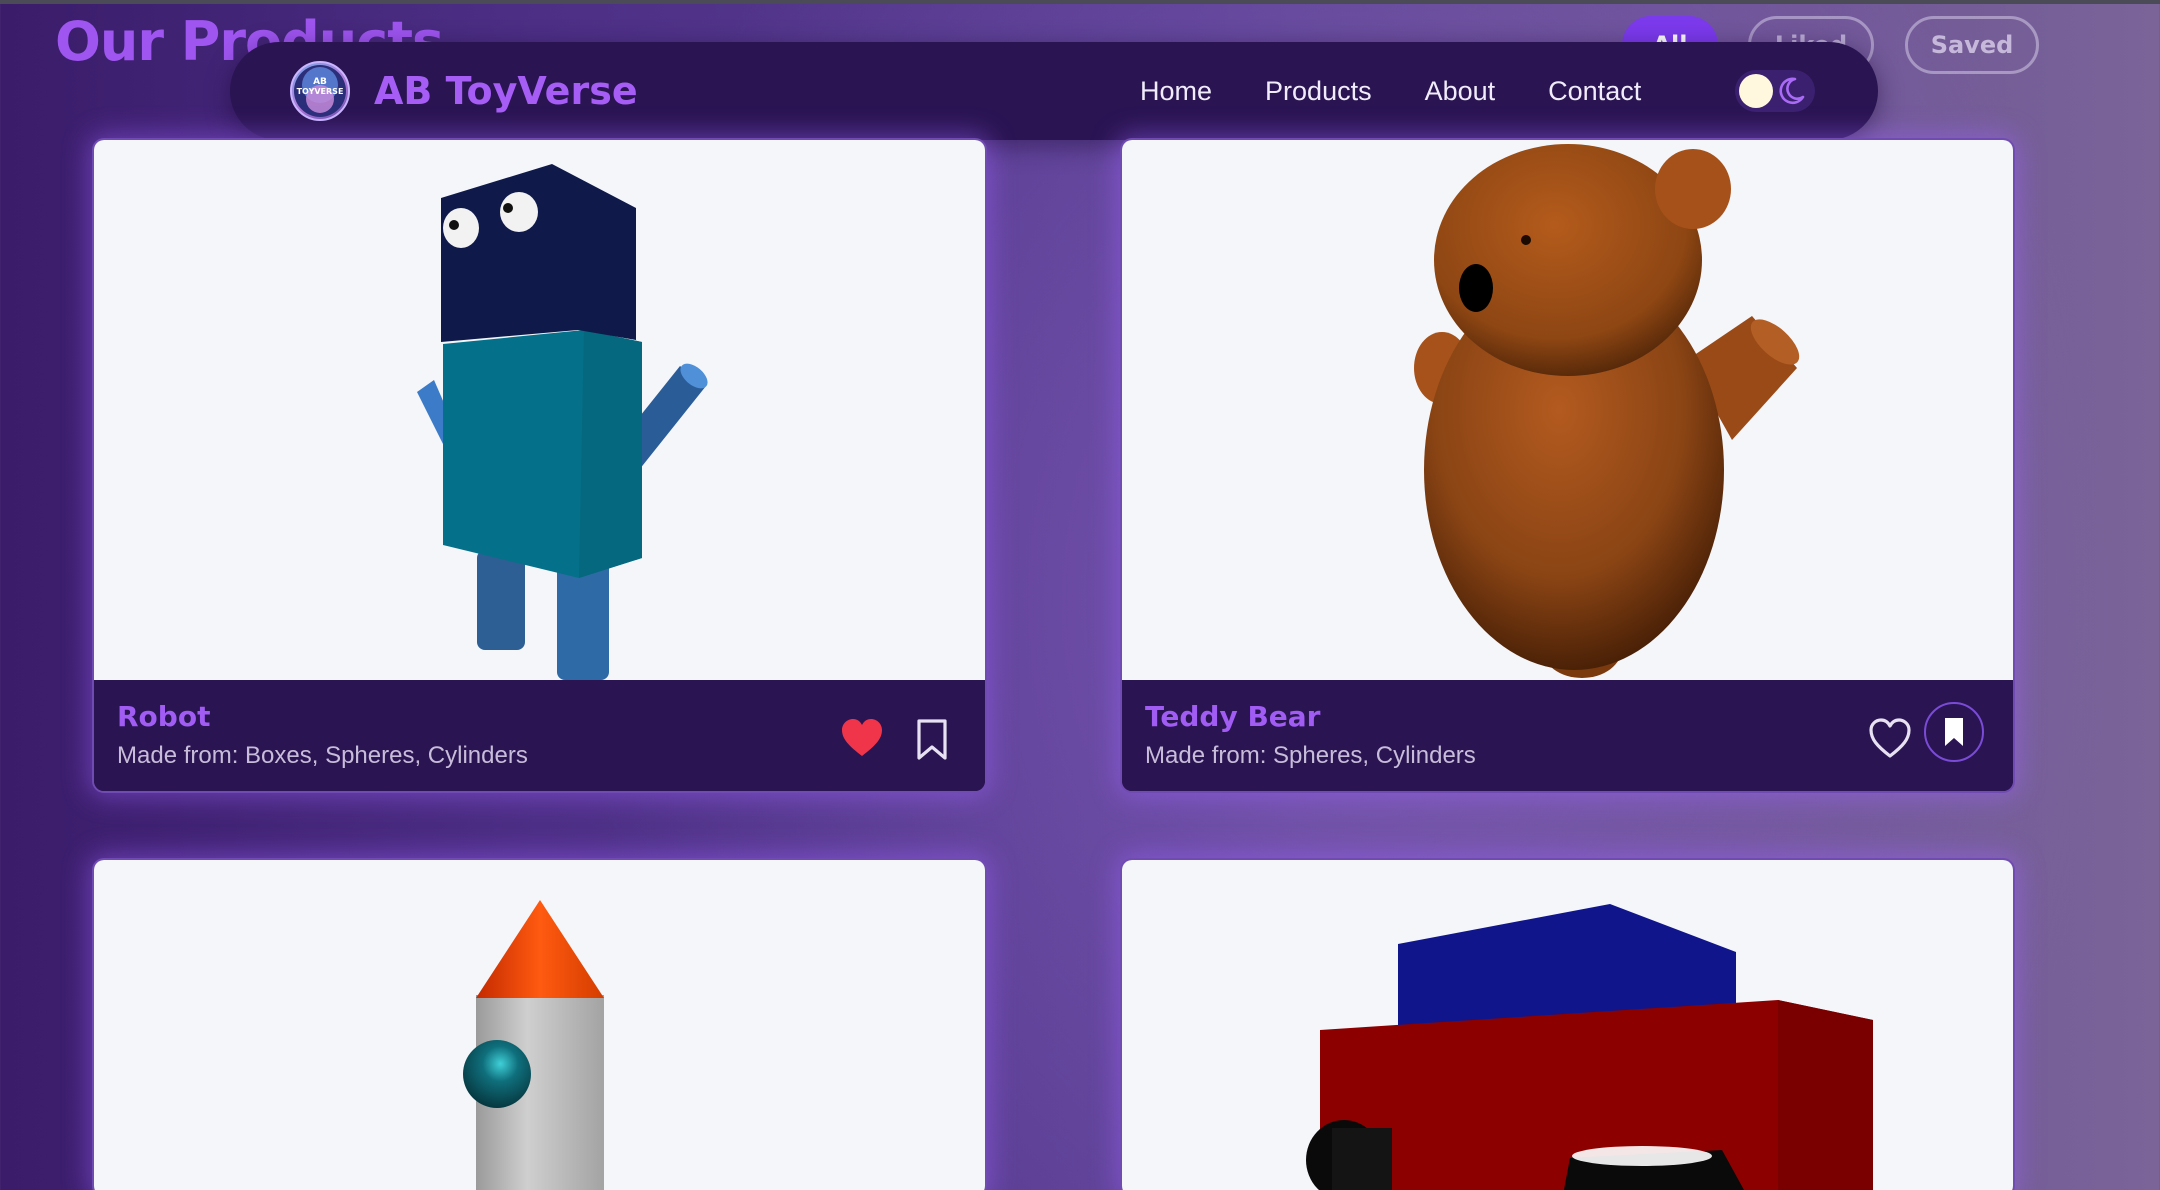 This screenshot has width=2160, height=1190. What do you see at coordinates (1310, 755) in the screenshot?
I see `product-materials: Made from: Spheres, Cylinders` at bounding box center [1310, 755].